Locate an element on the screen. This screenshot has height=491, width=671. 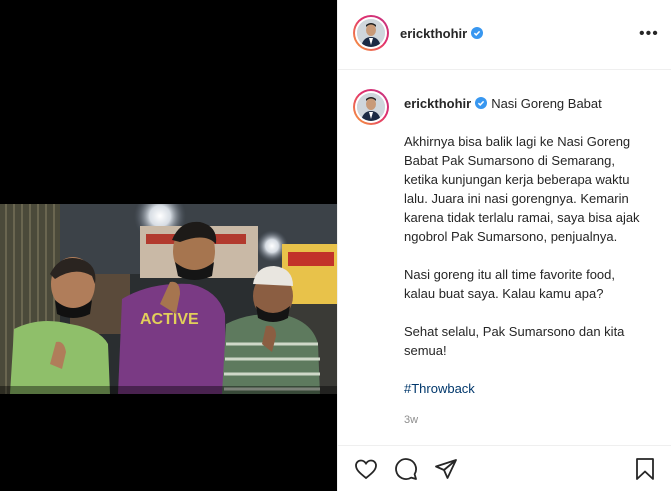
post-age: 3w is located at coordinates (411, 420).